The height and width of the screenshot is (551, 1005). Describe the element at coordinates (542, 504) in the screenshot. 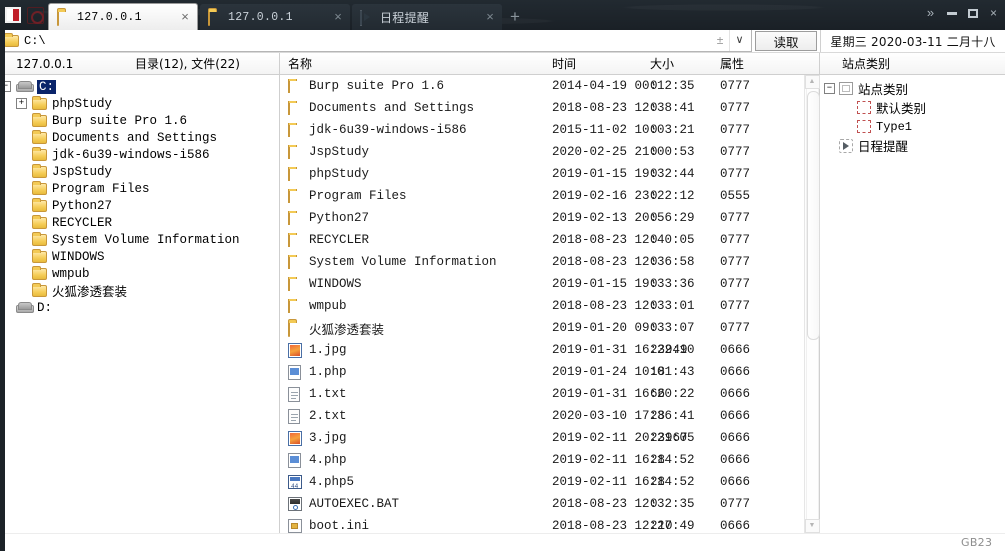

I see `table-row: AUTOEXEC.BAT 2018-08-23 12:32:35 0 0777` at that location.